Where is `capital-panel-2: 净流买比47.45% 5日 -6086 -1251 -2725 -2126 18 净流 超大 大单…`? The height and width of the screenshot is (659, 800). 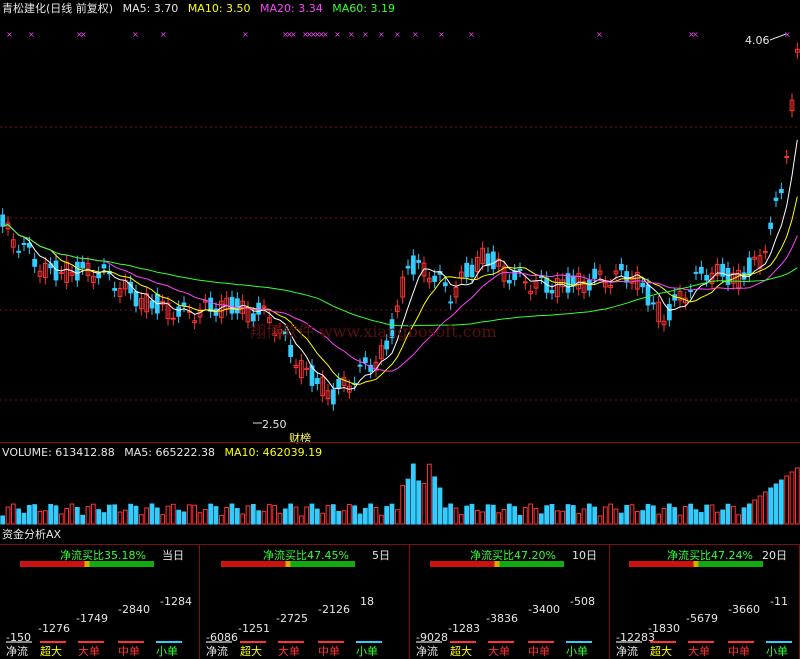
capital-panel-2: 净流买比47.45% 5日 -6086 -1251 -2725 -2126 18 净流 超大 大单… is located at coordinates (305, 602).